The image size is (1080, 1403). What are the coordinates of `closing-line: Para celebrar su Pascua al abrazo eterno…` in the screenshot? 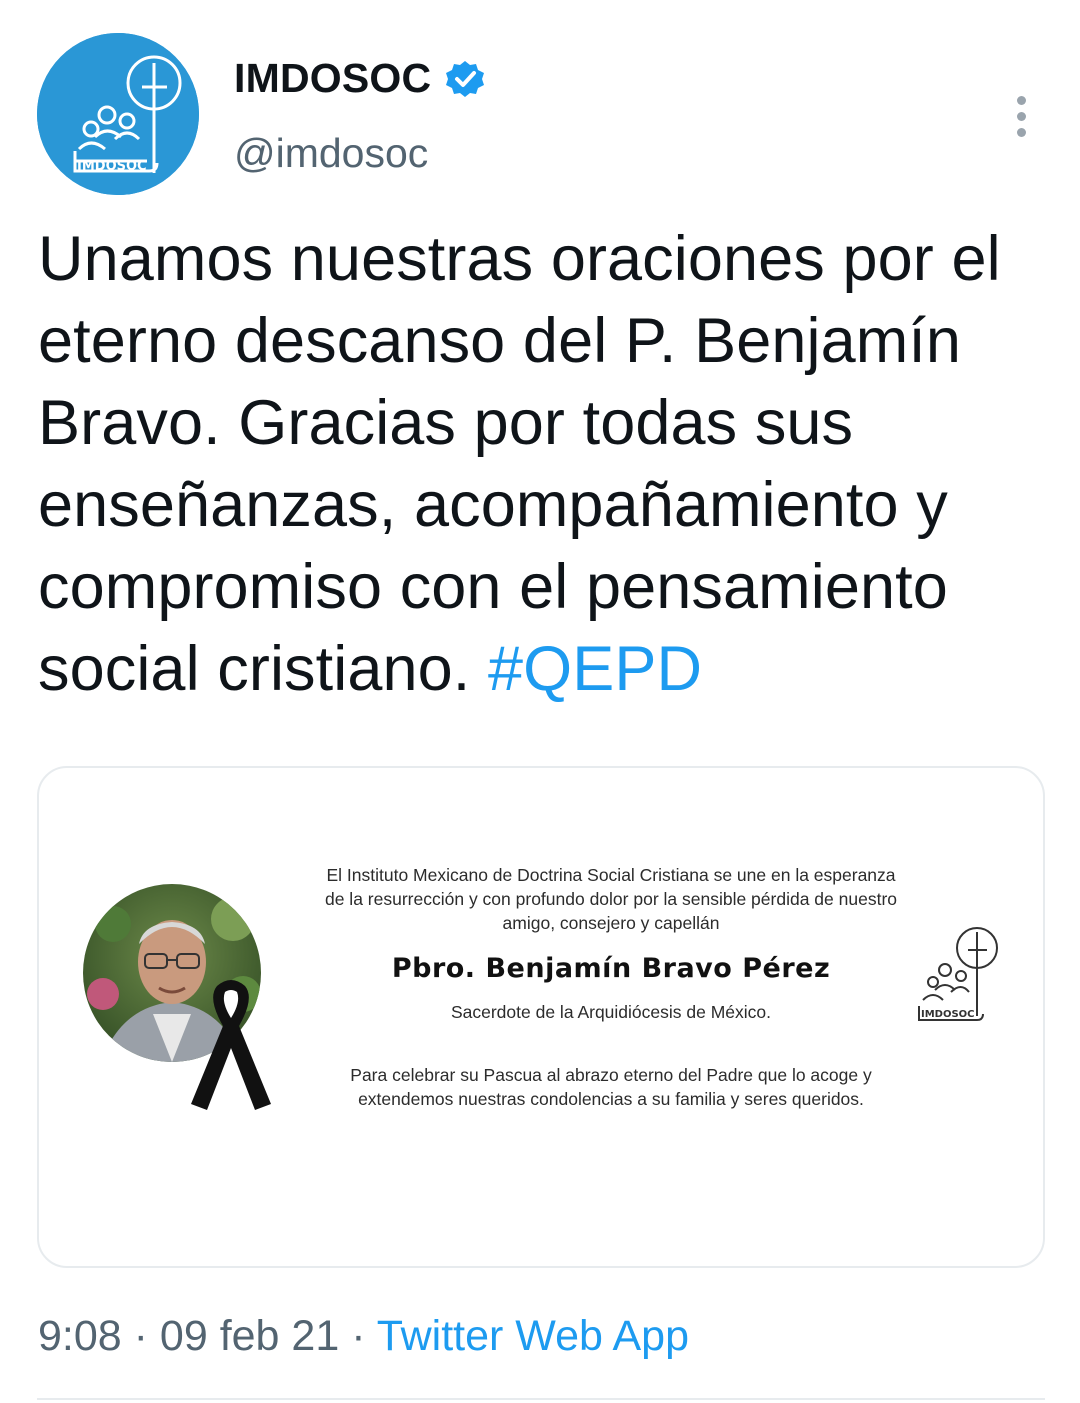 It's located at (611, 1075).